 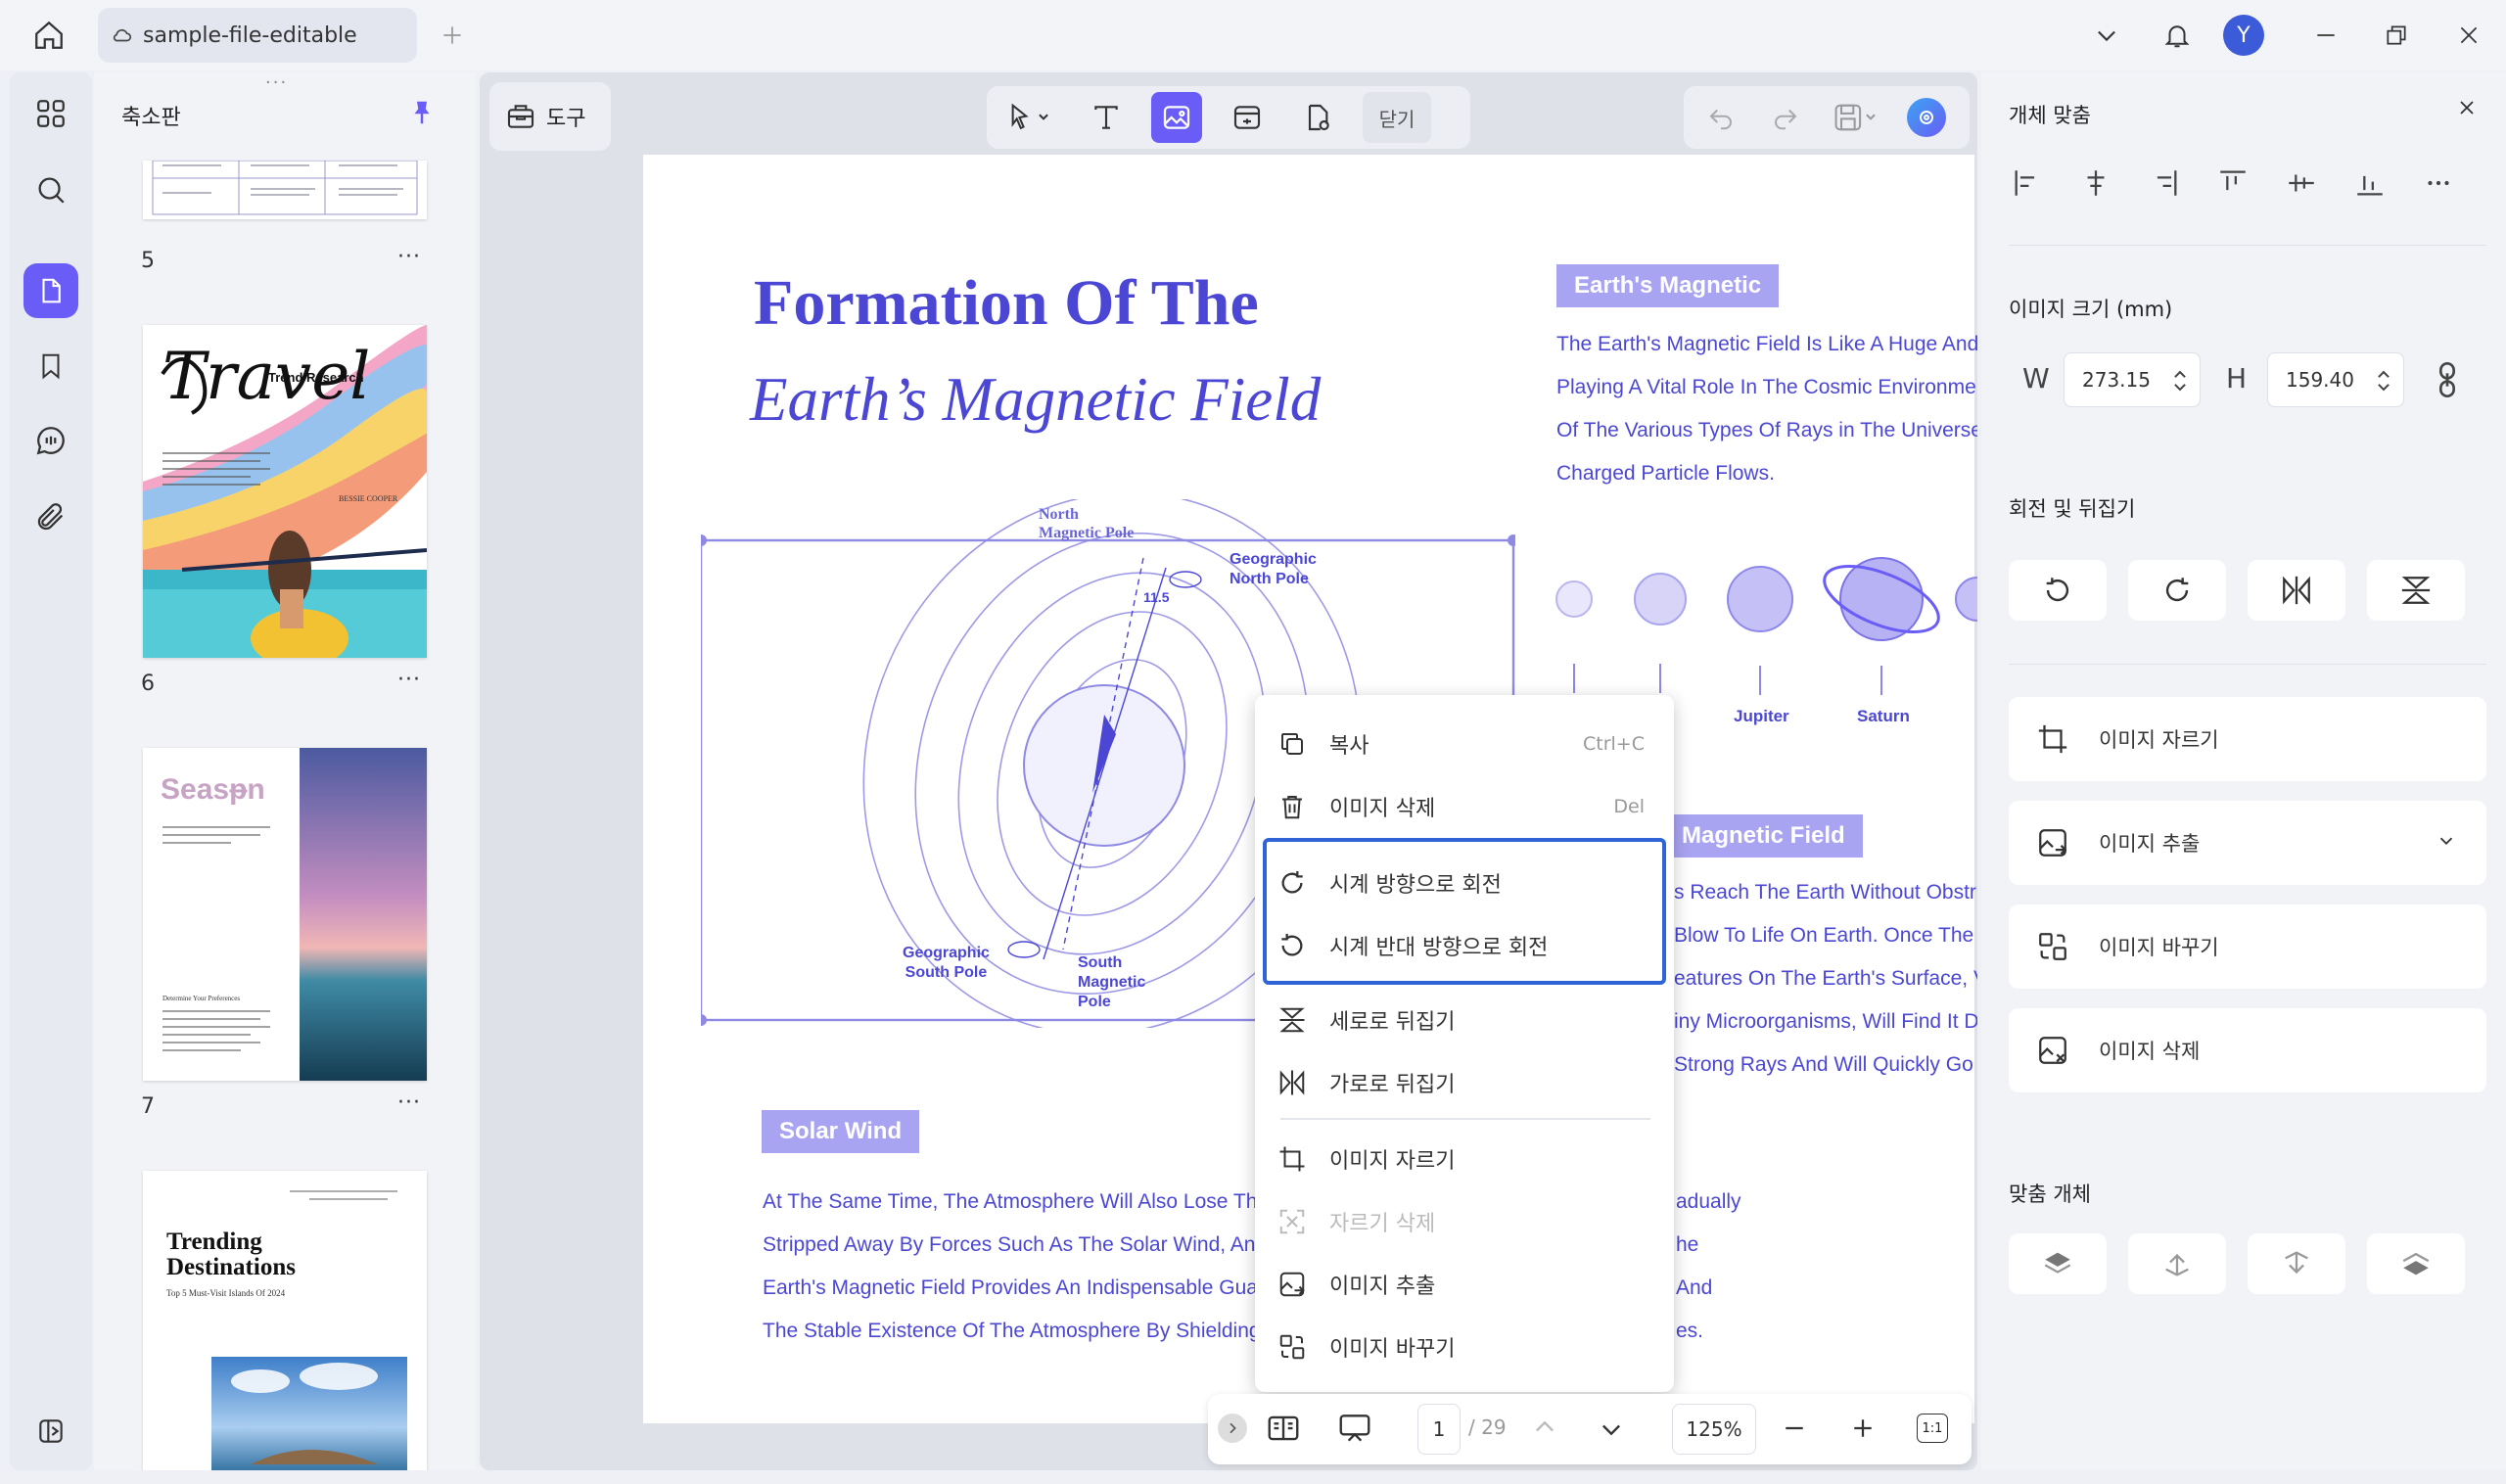 I want to click on menu-item-flip-vertical: 세로로 뒤집기, so click(x=1465, y=1020).